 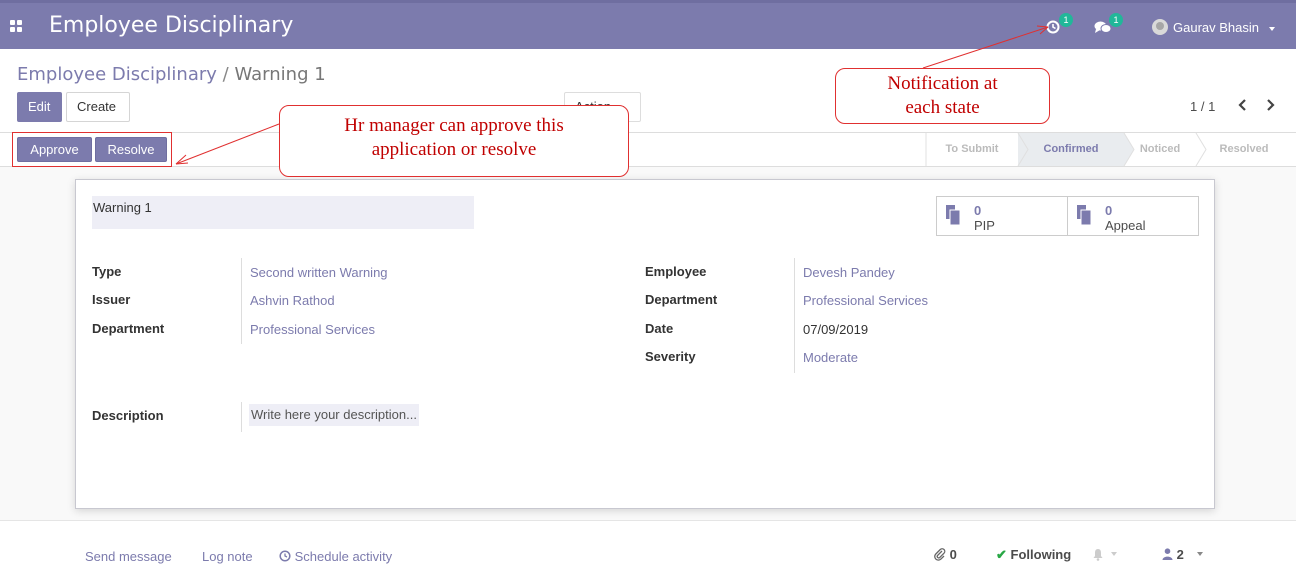 I want to click on description-label: Description, so click(x=128, y=415).